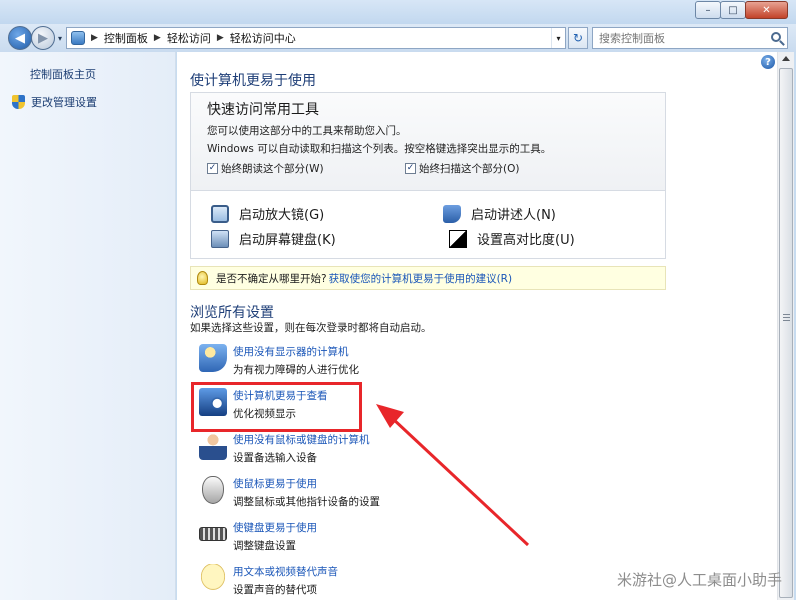 Image resolution: width=796 pixels, height=600 pixels. I want to click on no-mouse-keyboard-link: 使用没有鼠标或键盘的计算机, so click(301, 439).